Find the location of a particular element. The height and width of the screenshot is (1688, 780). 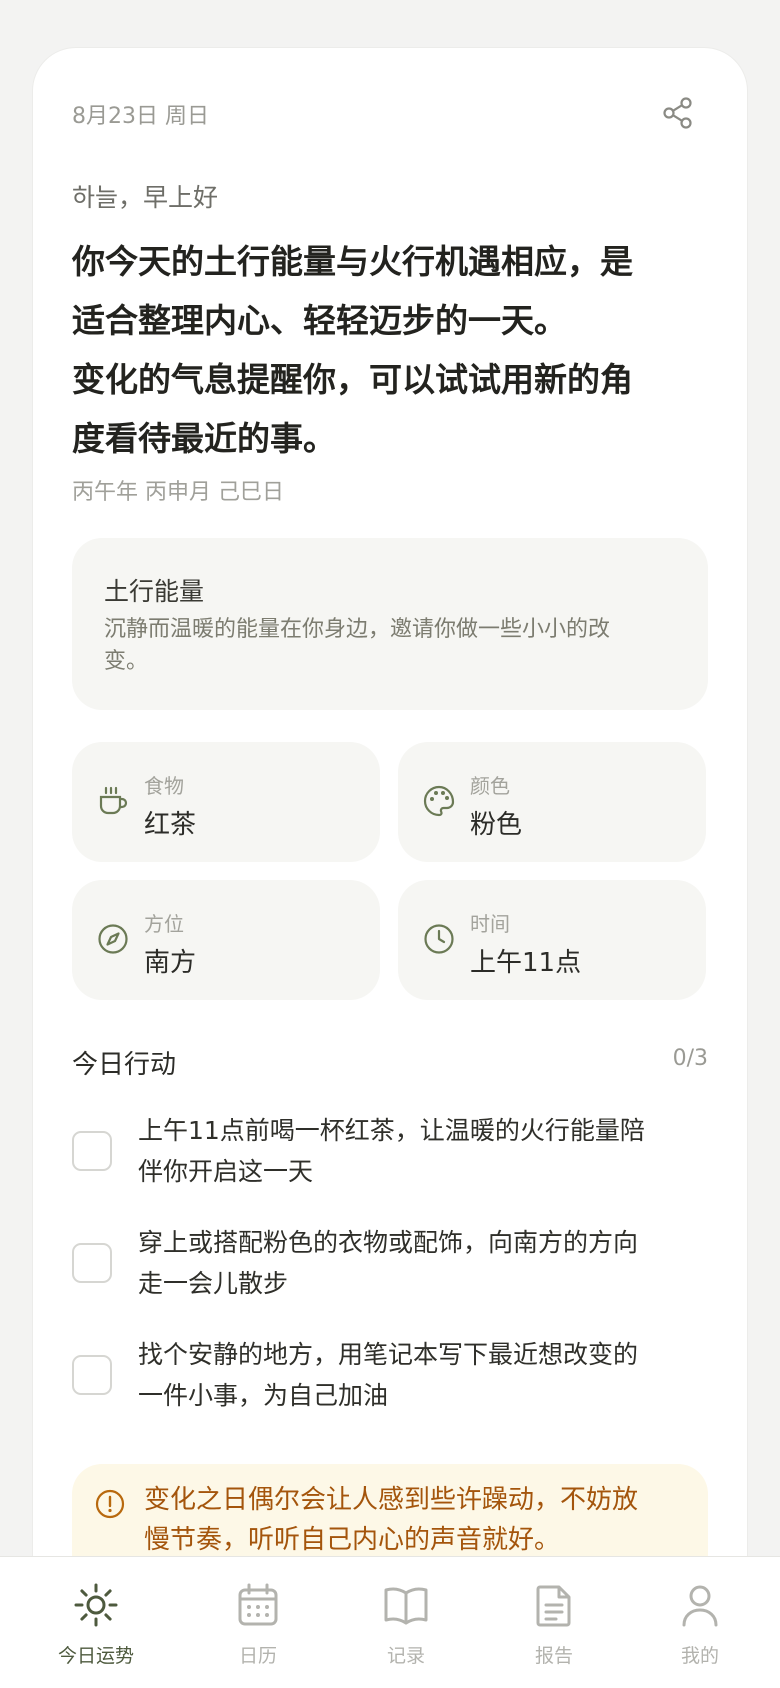

tab-label: 我的 is located at coordinates (699, 1656).